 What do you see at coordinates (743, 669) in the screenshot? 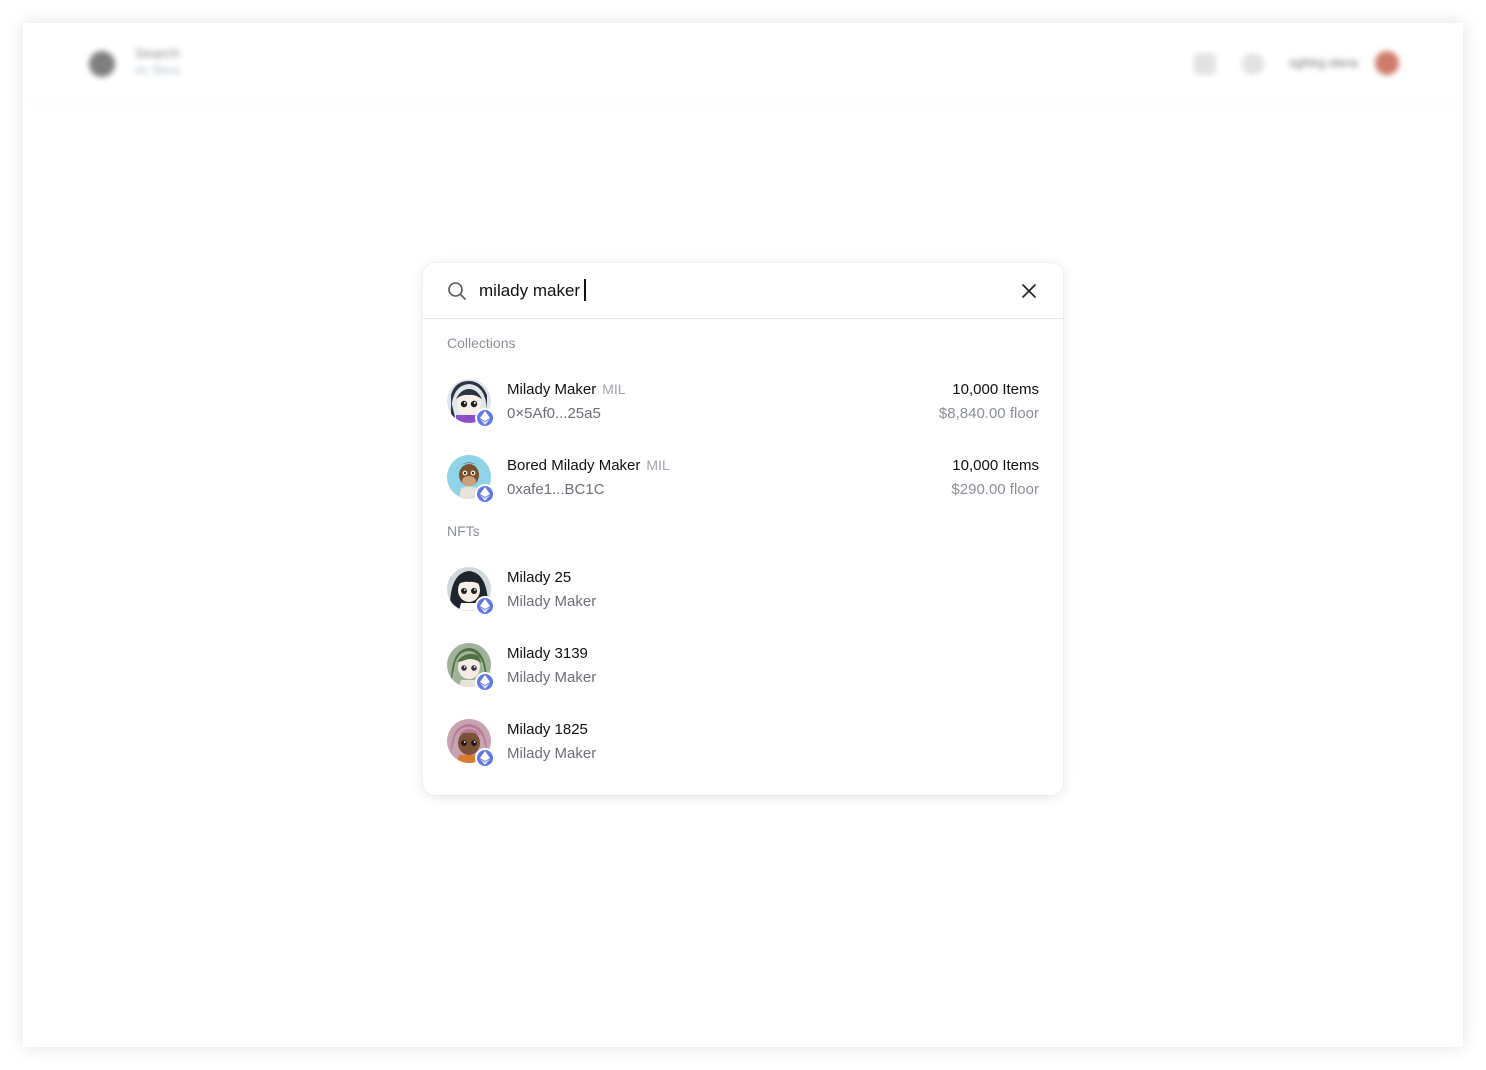
I see `nft-row: Milady 3139 Milady Maker` at bounding box center [743, 669].